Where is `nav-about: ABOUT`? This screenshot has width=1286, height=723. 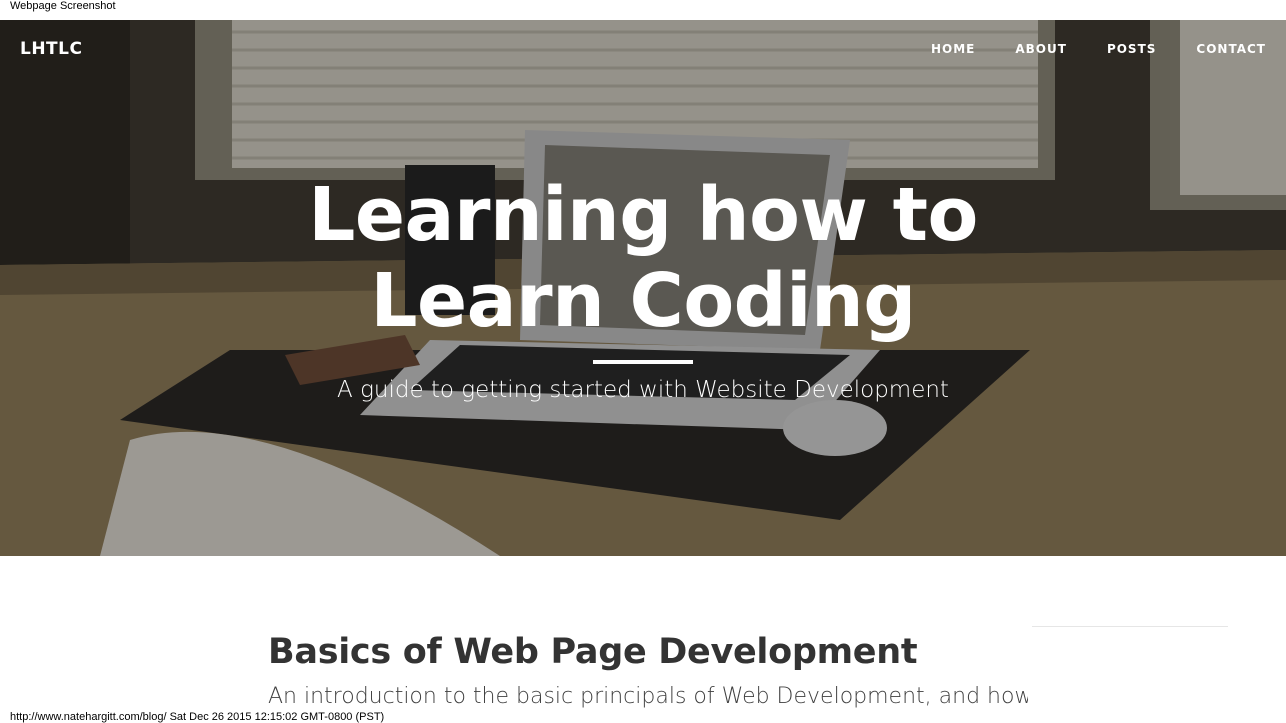 nav-about: ABOUT is located at coordinates (1041, 49).